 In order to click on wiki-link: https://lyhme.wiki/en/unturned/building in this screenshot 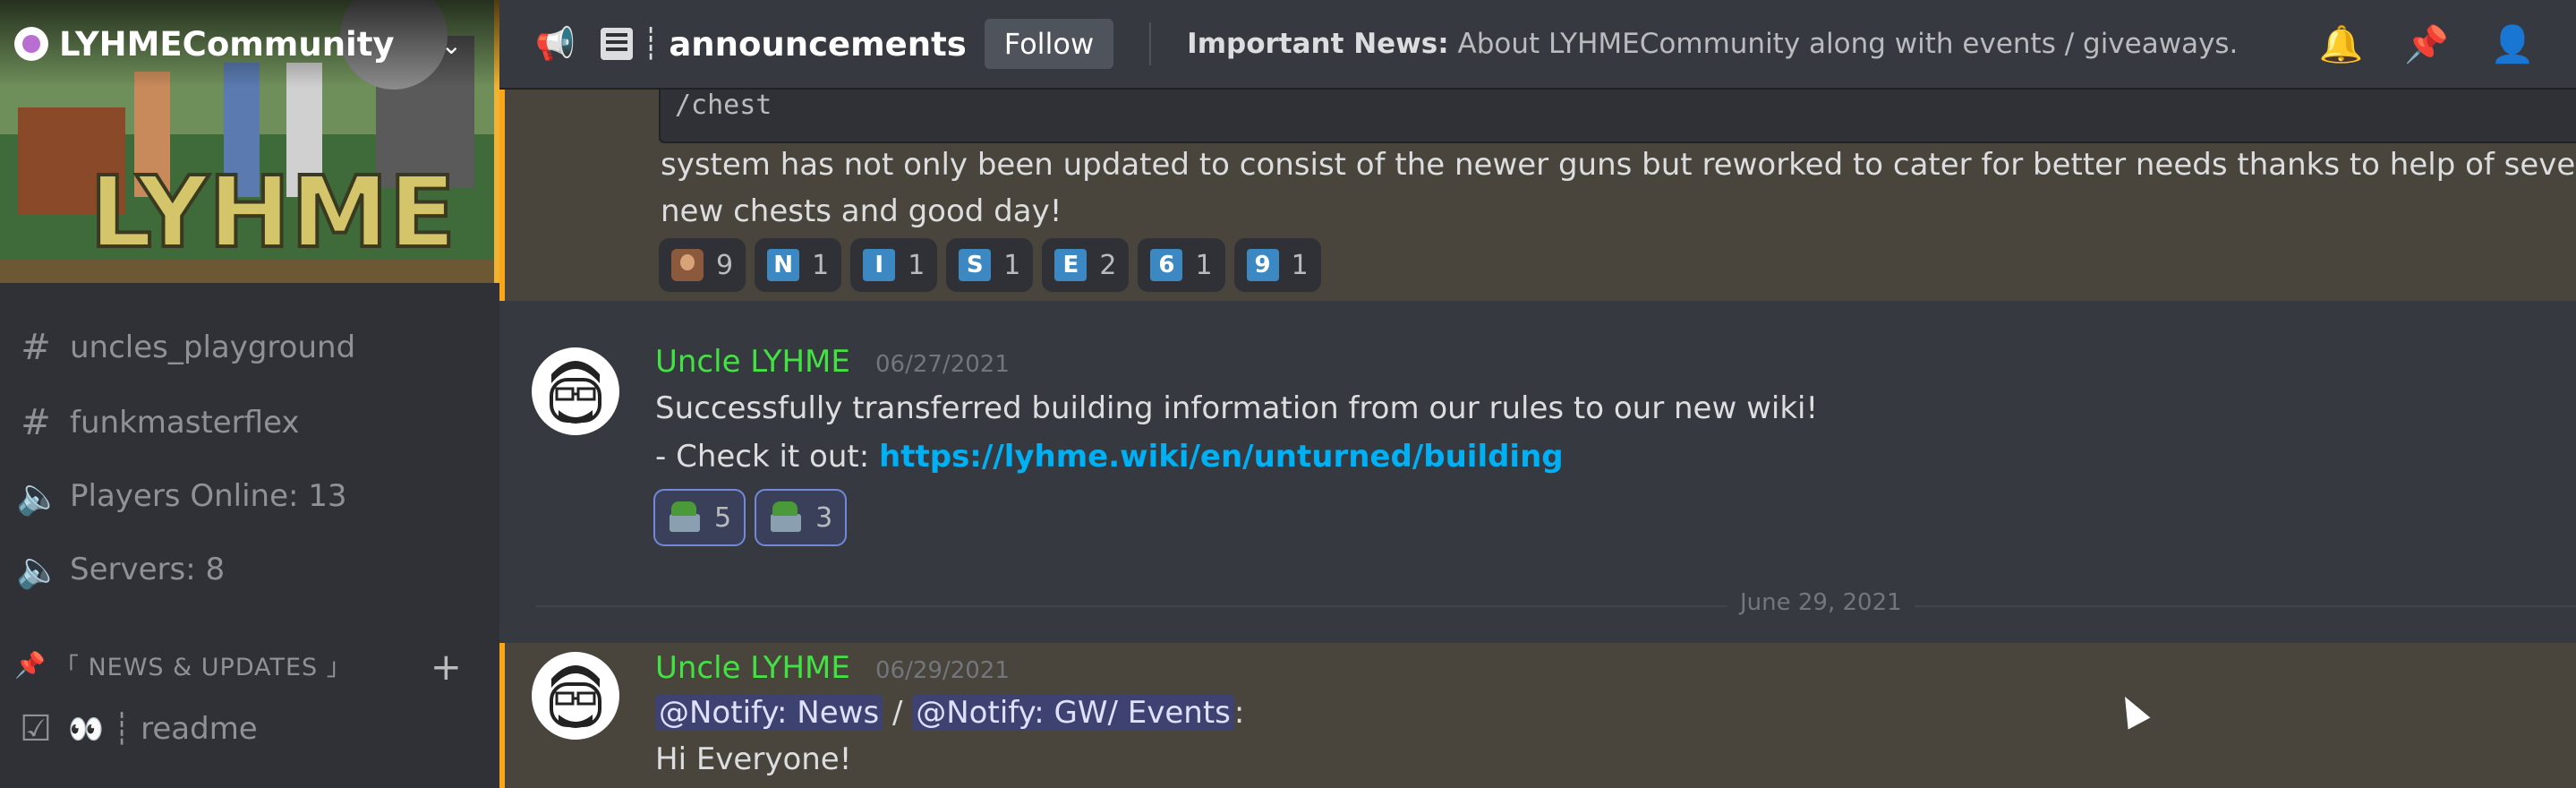, I will do `click(1221, 457)`.